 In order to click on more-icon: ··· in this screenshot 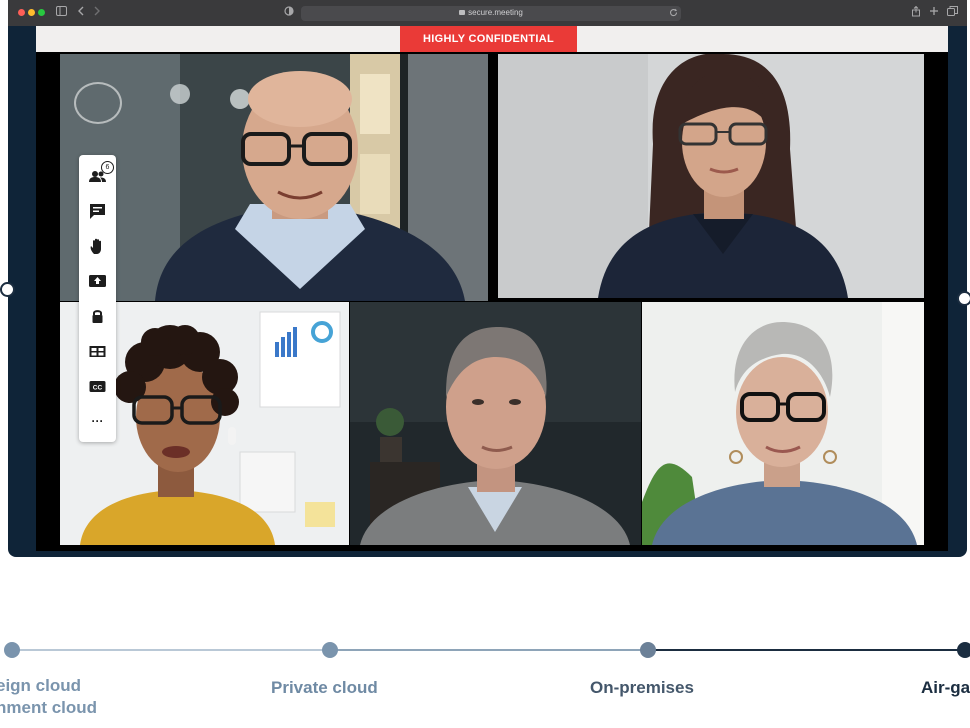, I will do `click(97, 421)`.